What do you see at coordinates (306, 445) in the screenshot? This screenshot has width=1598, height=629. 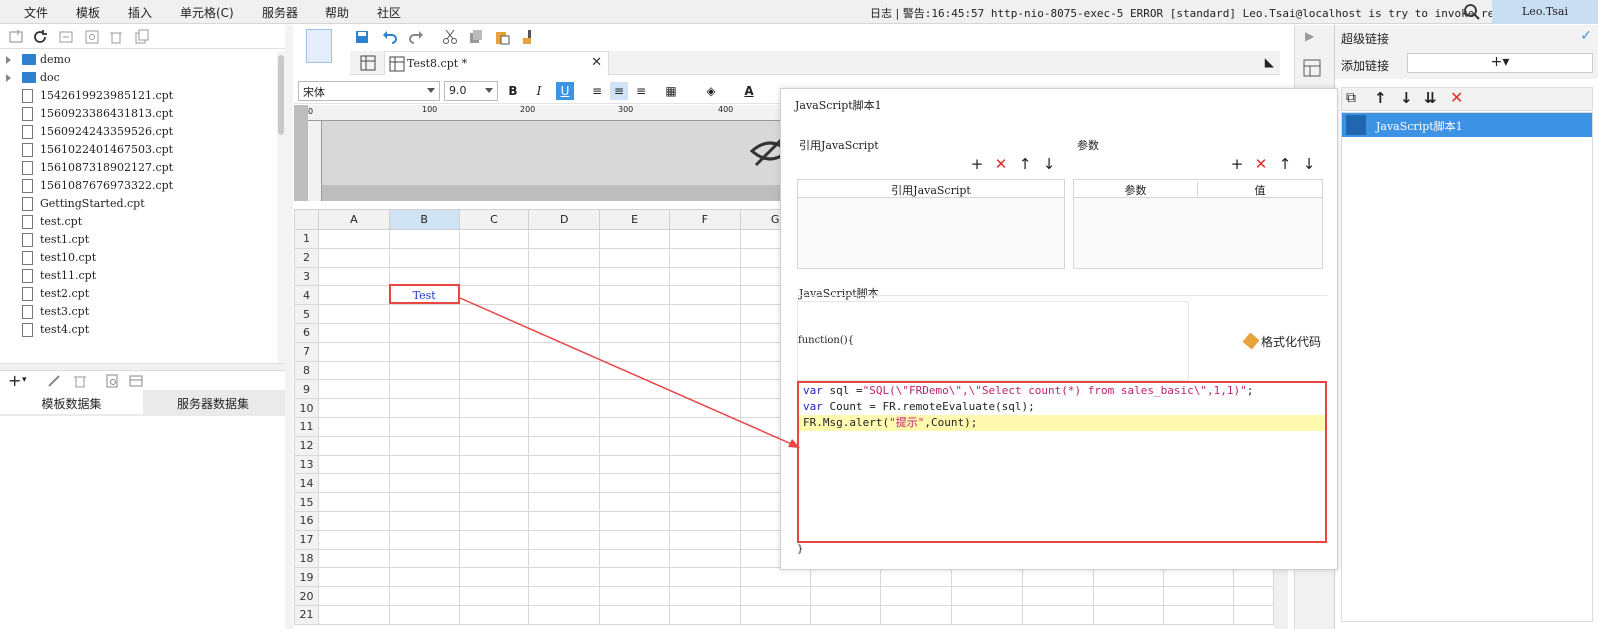 I see `row-header: 12` at bounding box center [306, 445].